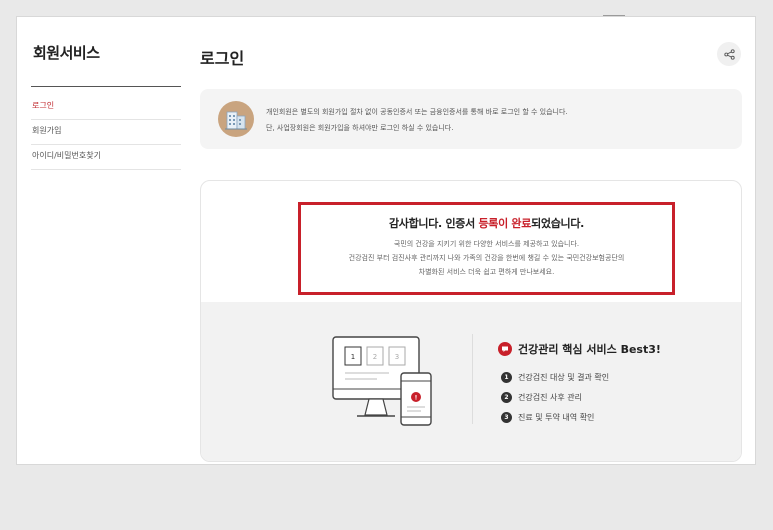 The width and height of the screenshot is (773, 530). What do you see at coordinates (66, 53) in the screenshot?
I see `sidebar-title: 회원서비스` at bounding box center [66, 53].